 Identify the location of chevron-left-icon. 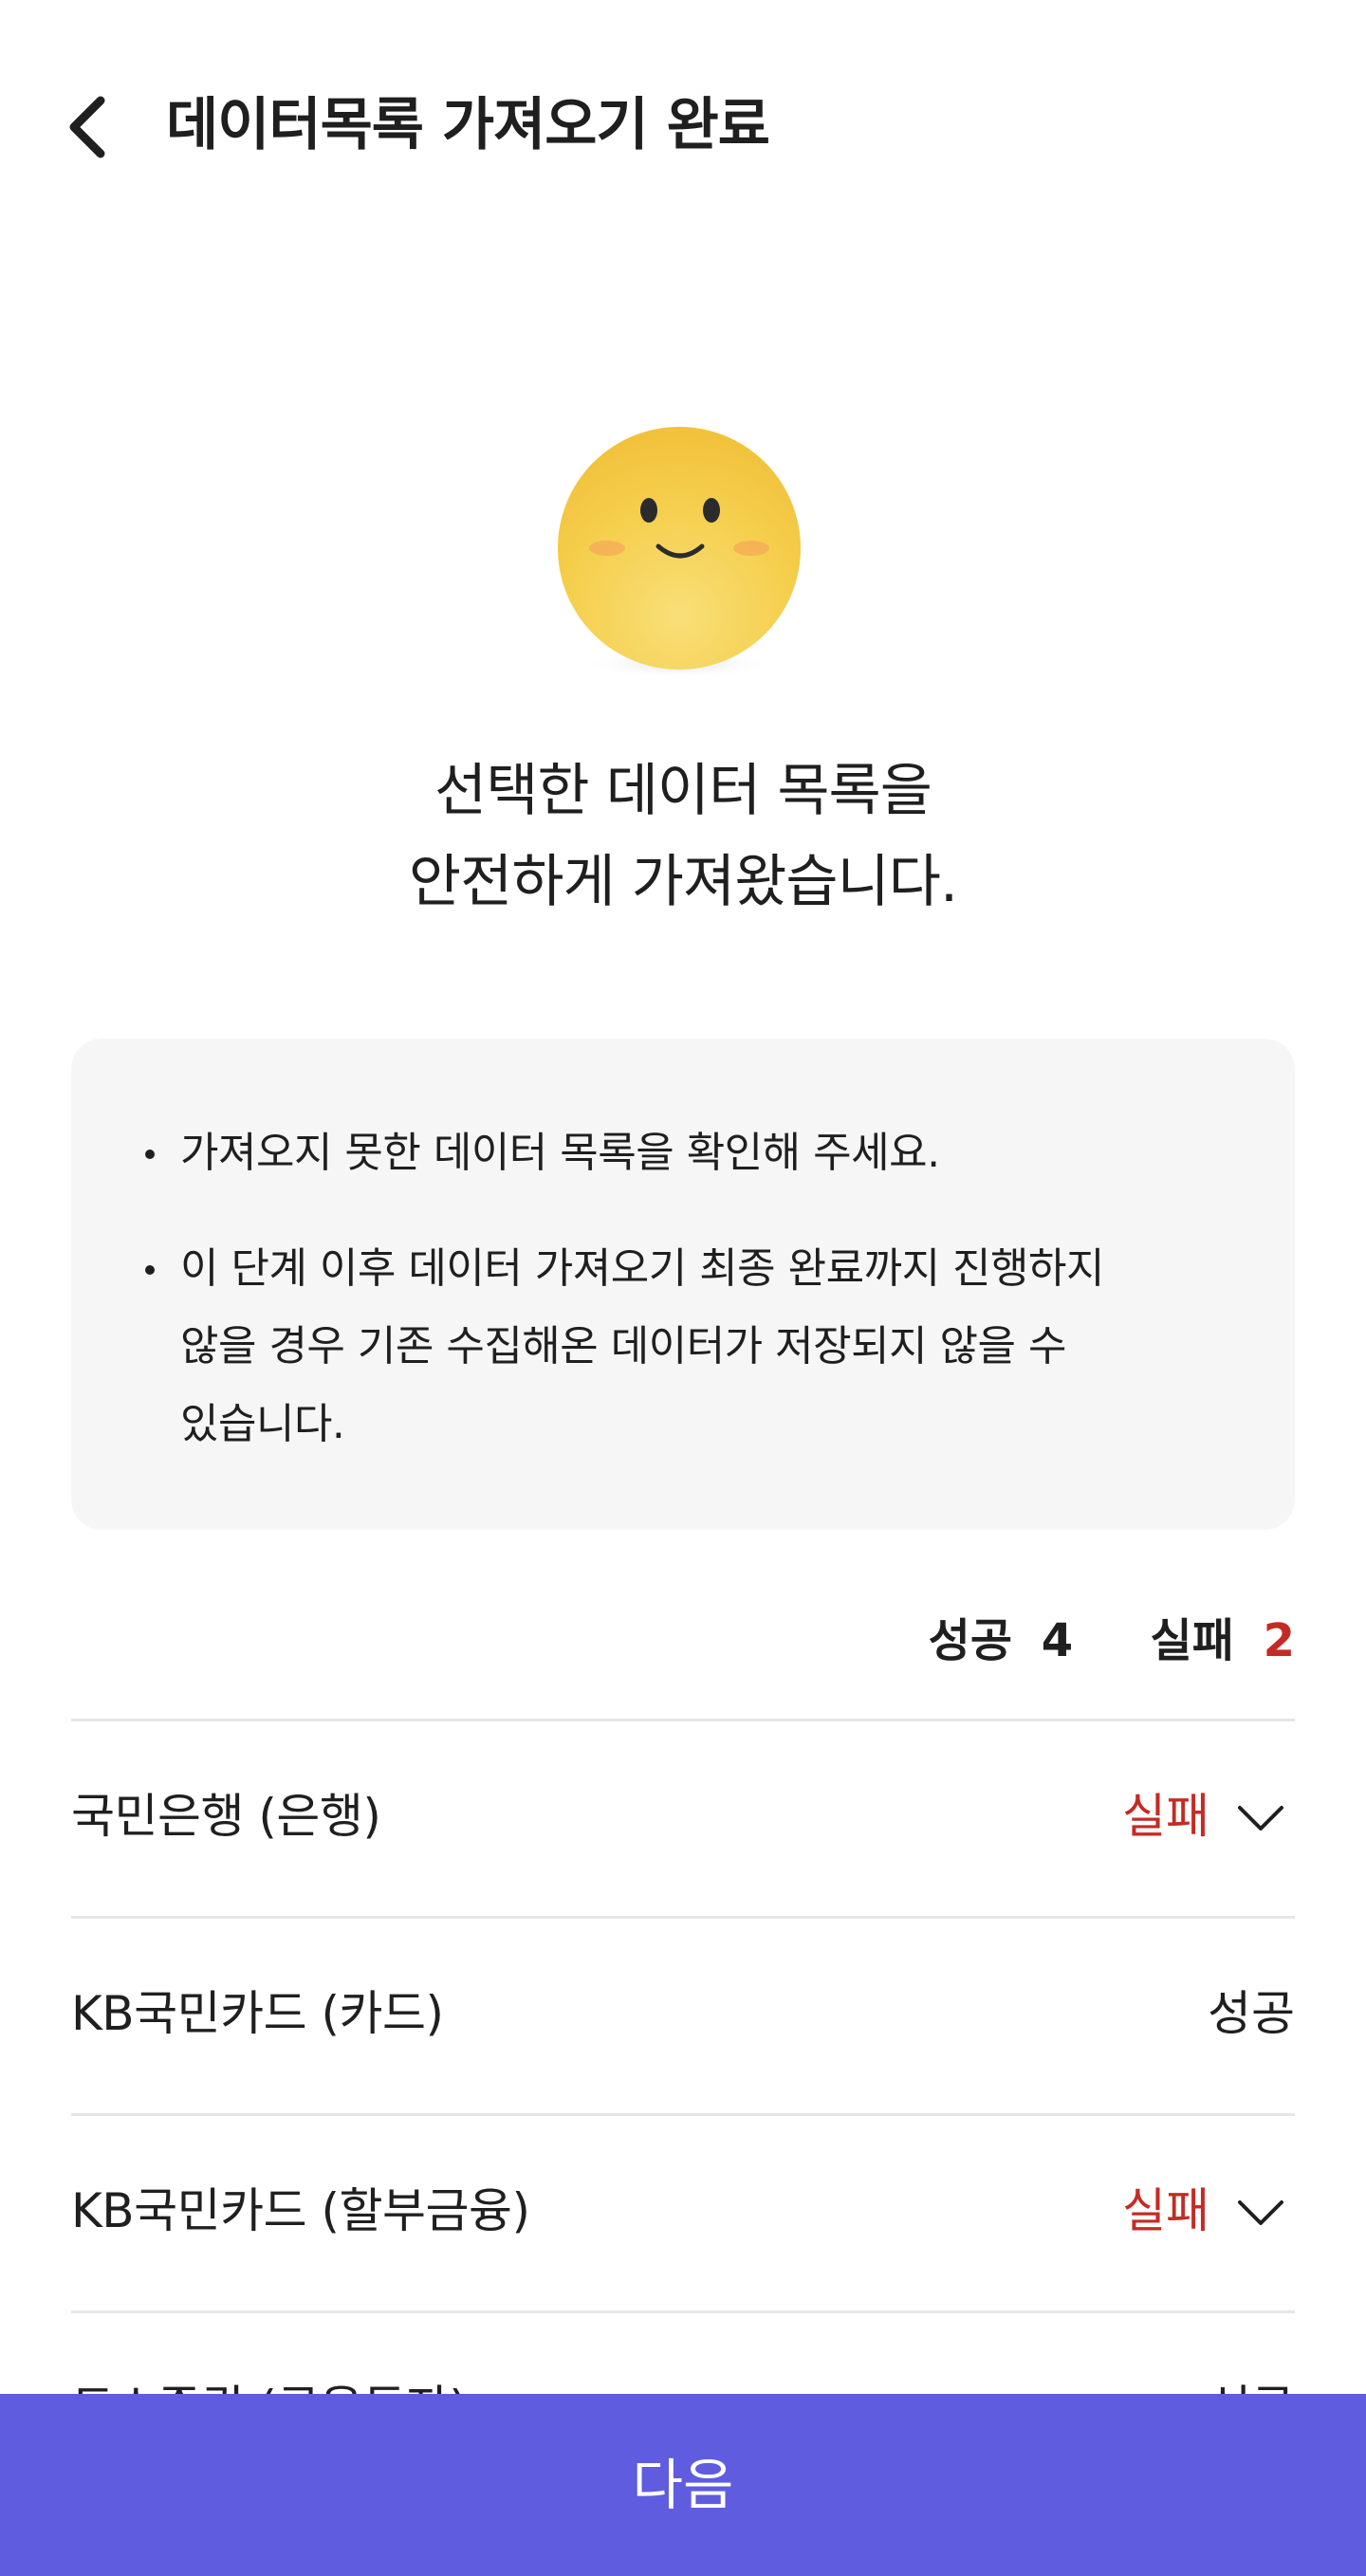
(89, 127).